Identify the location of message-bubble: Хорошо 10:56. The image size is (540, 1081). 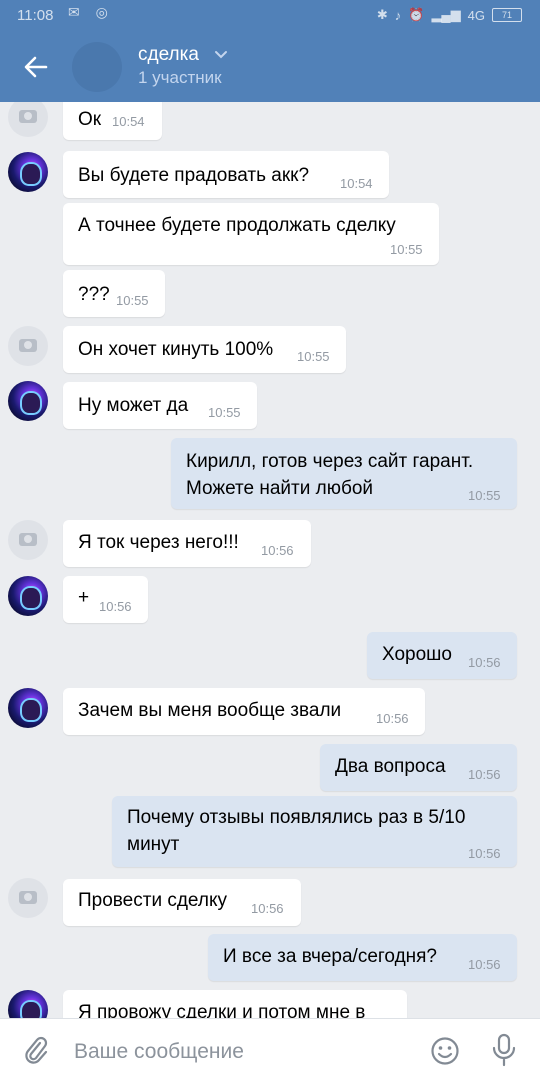
(442, 655).